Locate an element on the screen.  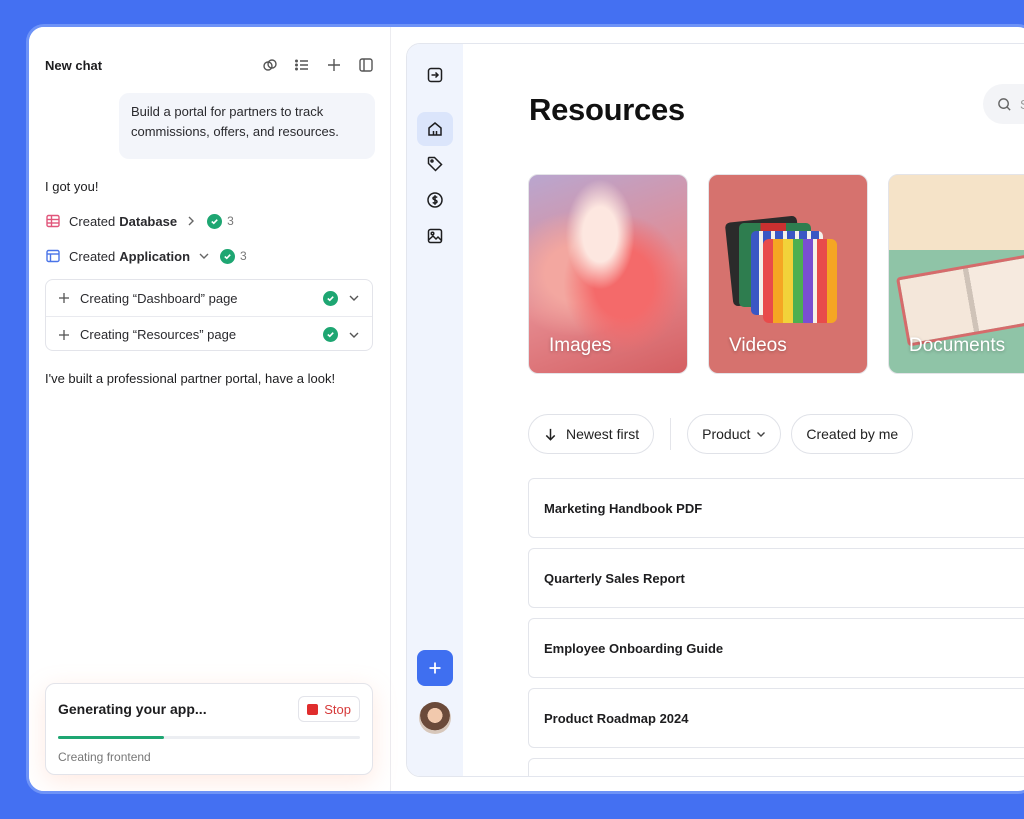
tag-icon is located at coordinates (435, 164).